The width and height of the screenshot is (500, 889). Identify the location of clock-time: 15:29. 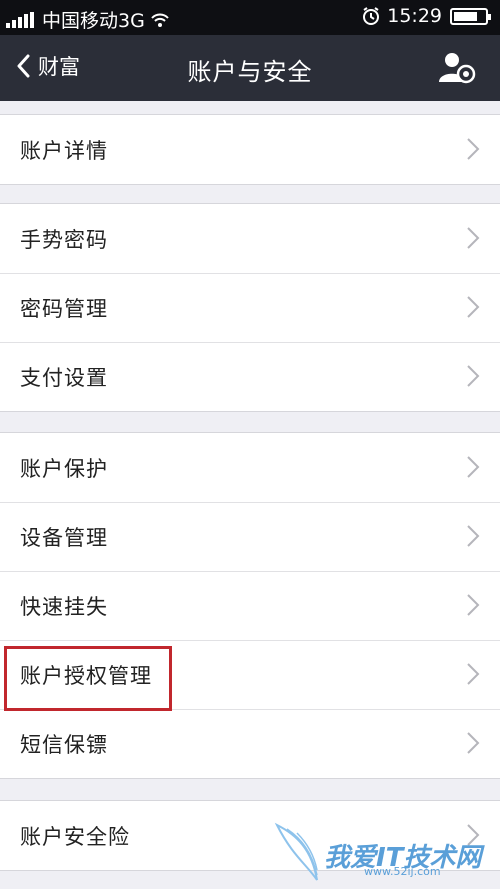
(414, 16).